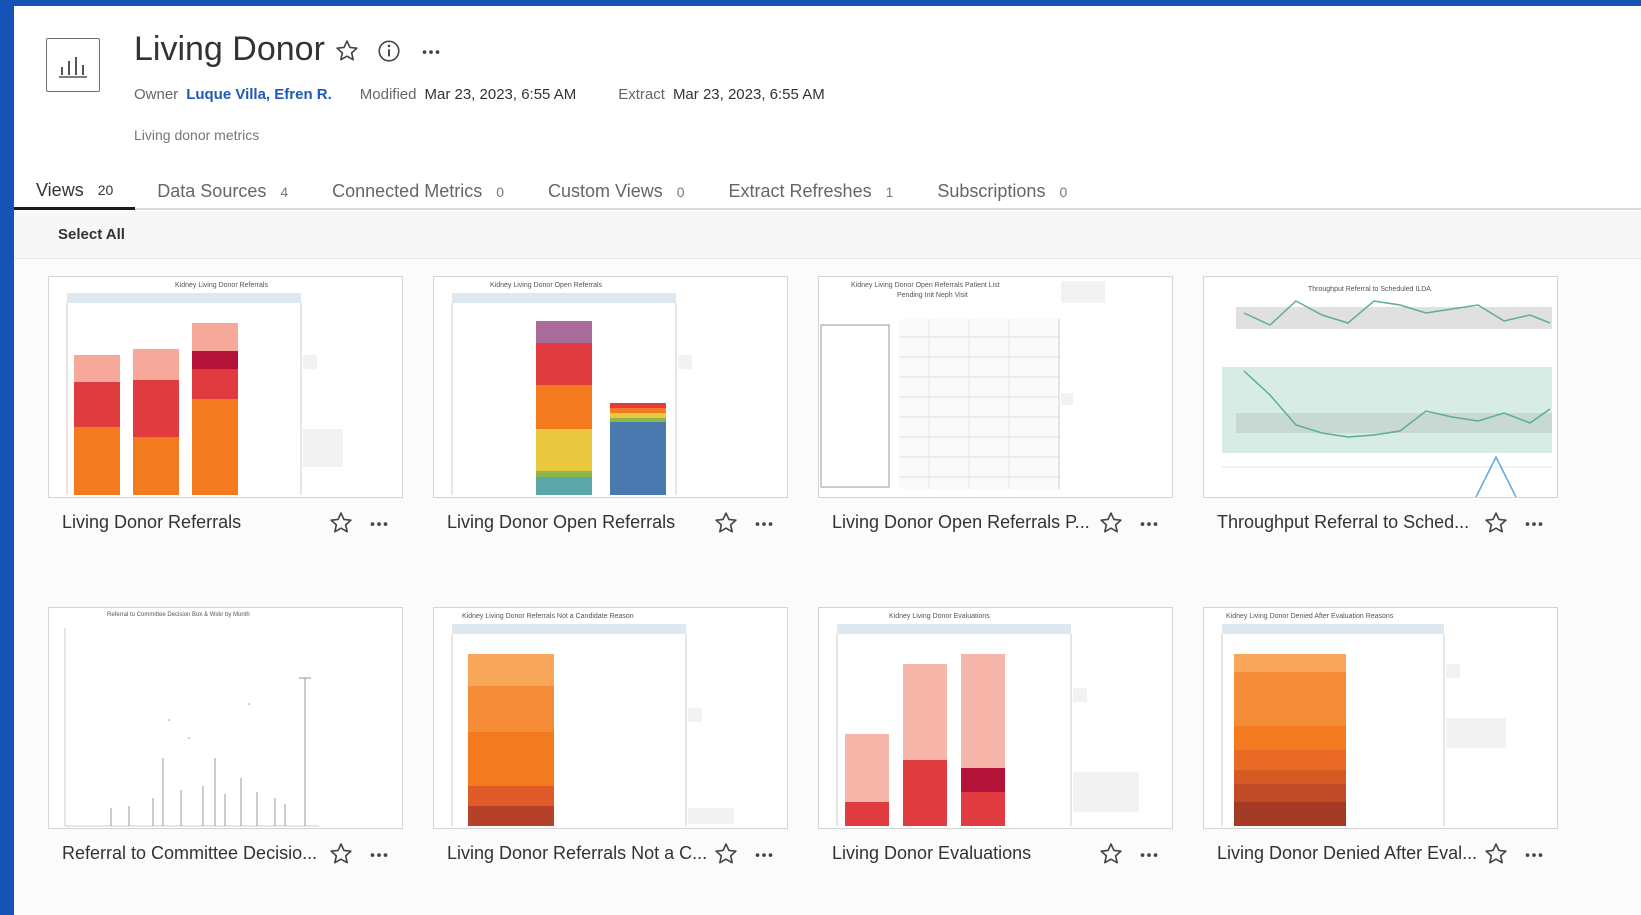 This screenshot has height=915, width=1641. I want to click on tab-data-sources: Data Sources 4, so click(222, 191).